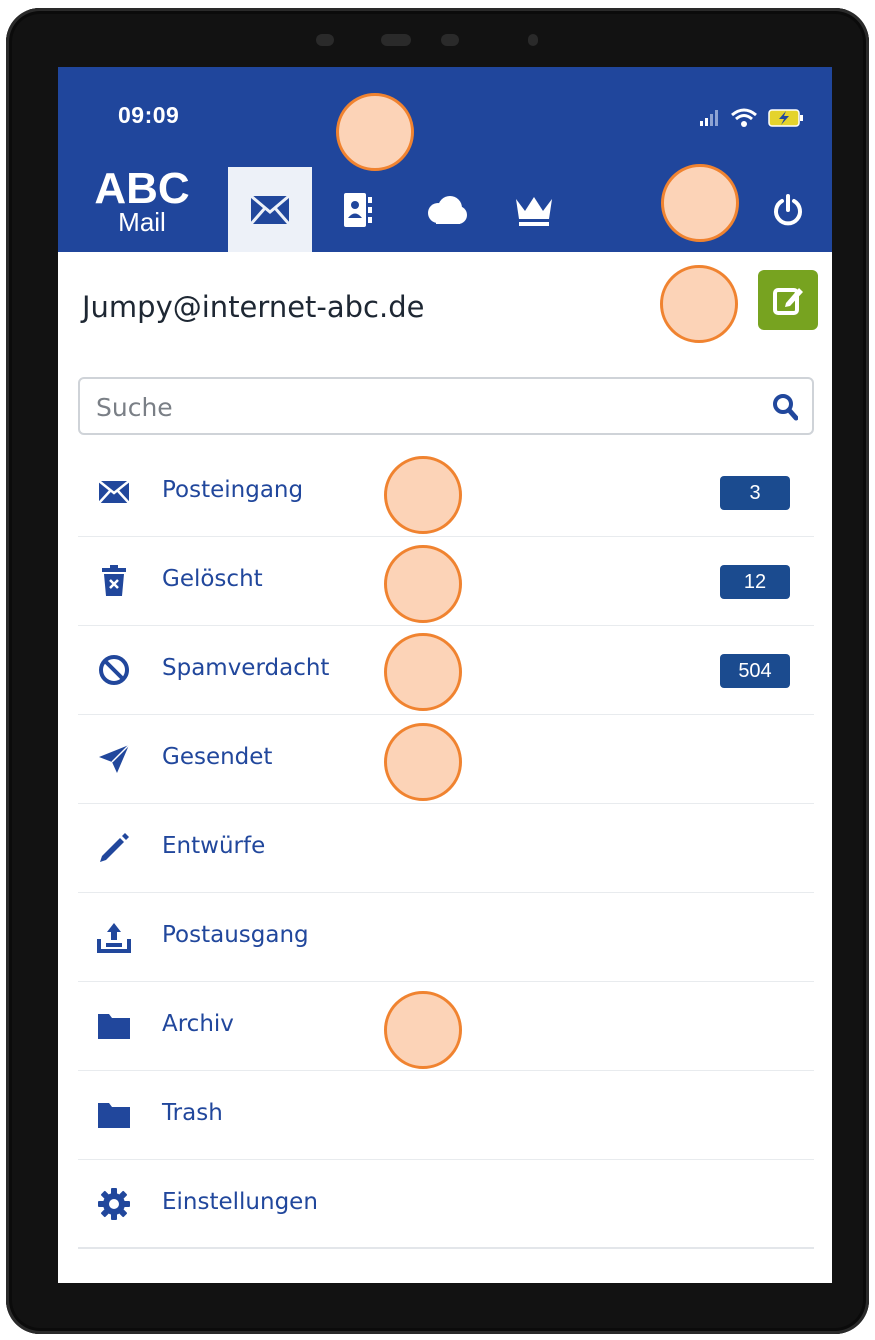 This screenshot has height=1340, width=875. What do you see at coordinates (755, 671) in the screenshot?
I see `count-badge: 504` at bounding box center [755, 671].